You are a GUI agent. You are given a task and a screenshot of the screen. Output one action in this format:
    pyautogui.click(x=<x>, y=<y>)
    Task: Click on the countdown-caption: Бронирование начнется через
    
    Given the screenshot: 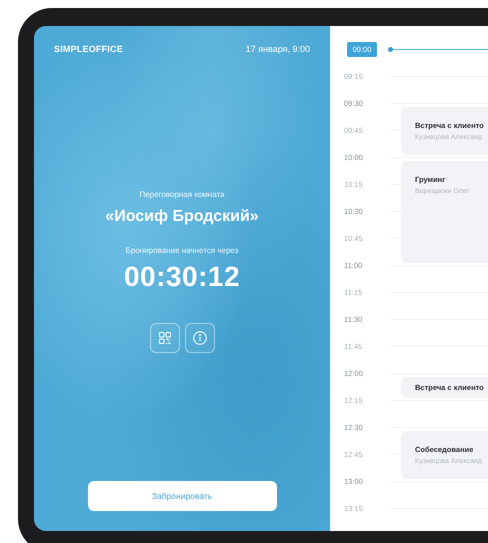 What is the action you would take?
    pyautogui.click(x=182, y=250)
    